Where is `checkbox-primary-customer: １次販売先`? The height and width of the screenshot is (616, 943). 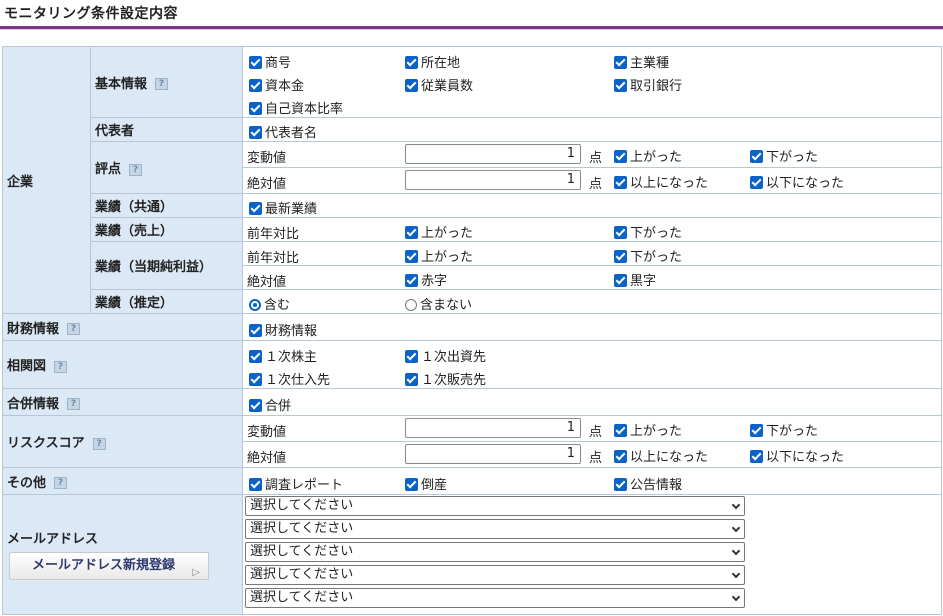
checkbox-primary-customer: １次販売先 is located at coordinates (445, 378).